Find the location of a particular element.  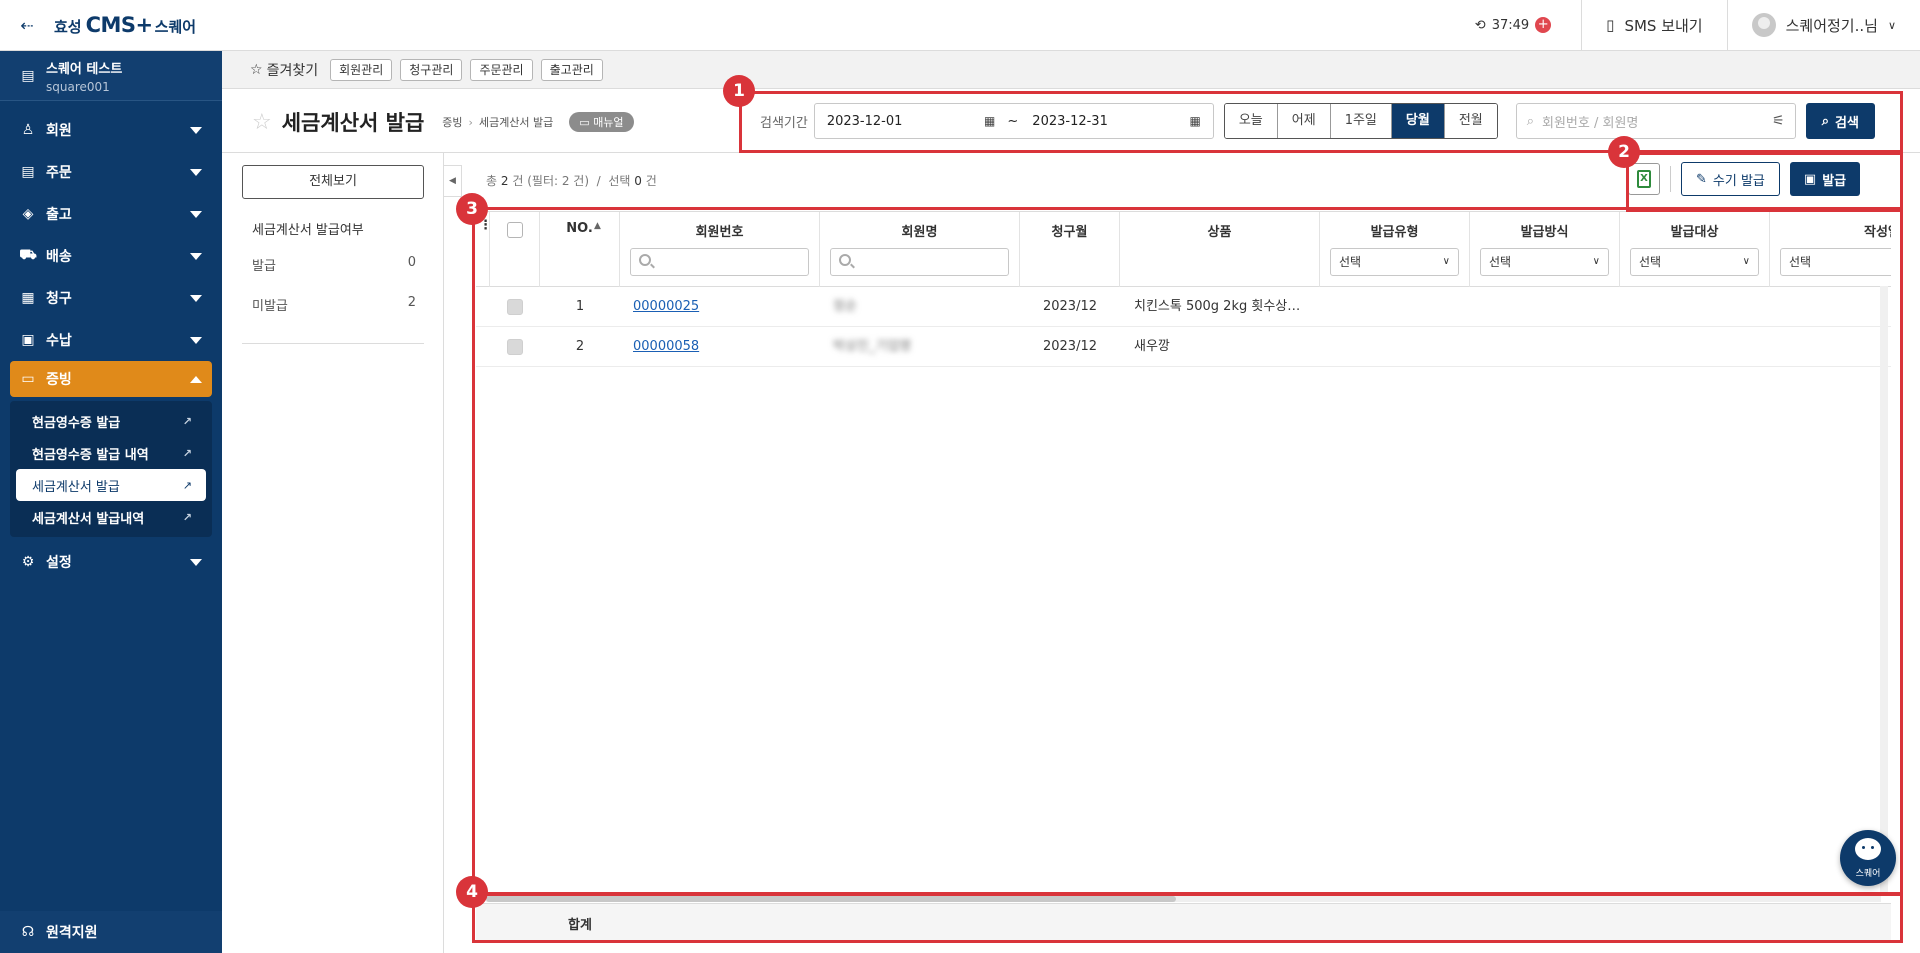

period-yesterday-button: 어제 is located at coordinates (1304, 121).